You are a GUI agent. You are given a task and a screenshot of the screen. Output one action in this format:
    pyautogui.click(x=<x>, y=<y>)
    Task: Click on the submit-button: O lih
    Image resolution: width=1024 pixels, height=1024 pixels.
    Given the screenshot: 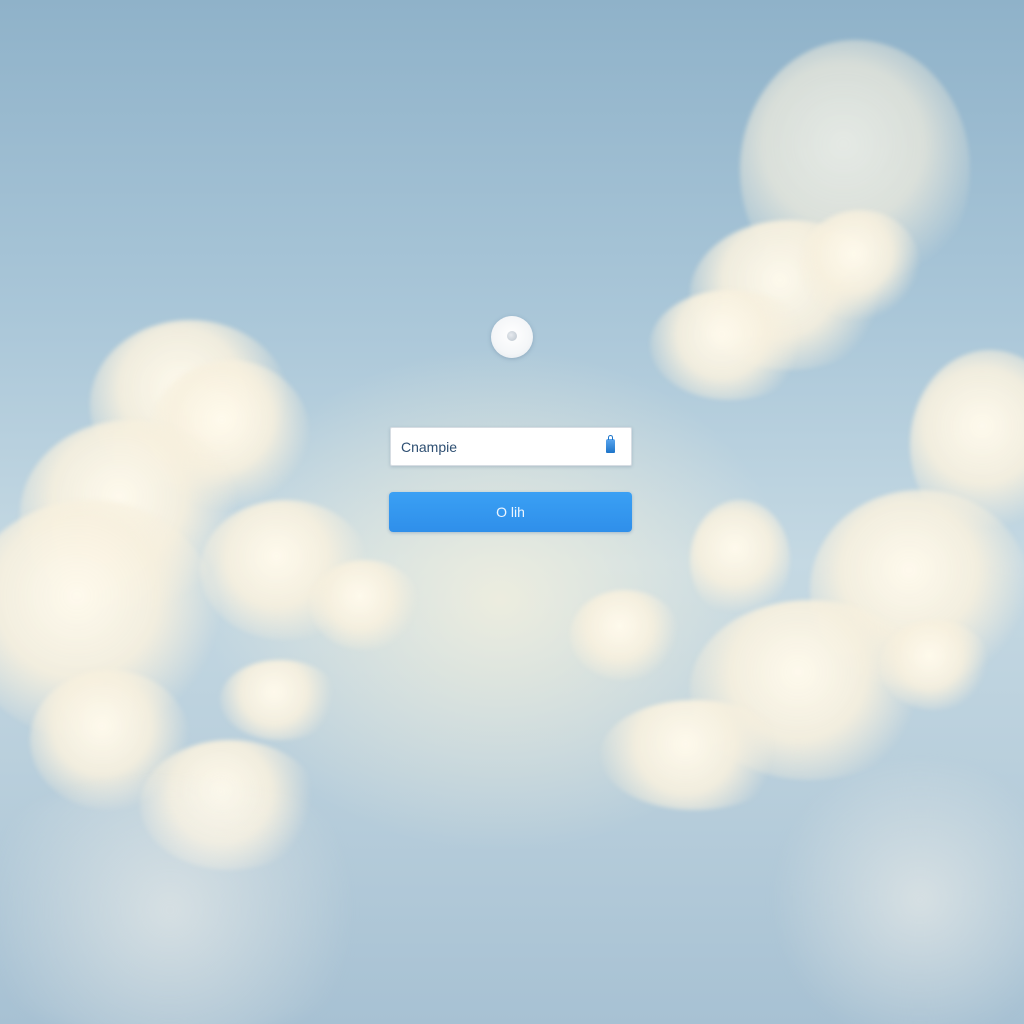 What is the action you would take?
    pyautogui.click(x=510, y=512)
    